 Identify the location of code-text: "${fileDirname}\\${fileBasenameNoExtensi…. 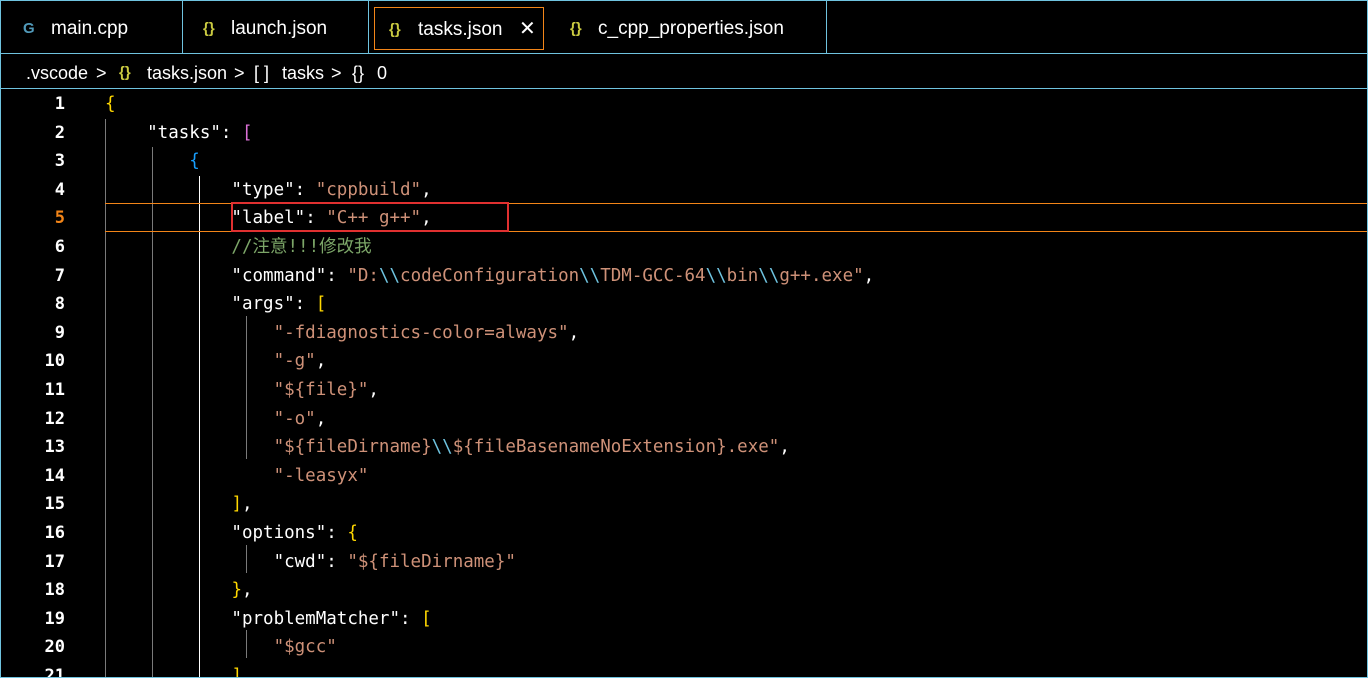
(447, 447).